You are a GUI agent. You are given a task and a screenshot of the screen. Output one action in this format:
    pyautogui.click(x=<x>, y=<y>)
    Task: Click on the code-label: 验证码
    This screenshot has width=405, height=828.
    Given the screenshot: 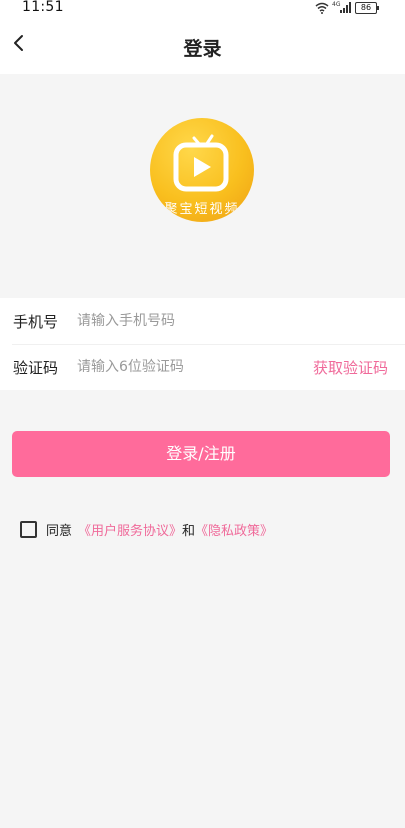 What is the action you would take?
    pyautogui.click(x=36, y=368)
    